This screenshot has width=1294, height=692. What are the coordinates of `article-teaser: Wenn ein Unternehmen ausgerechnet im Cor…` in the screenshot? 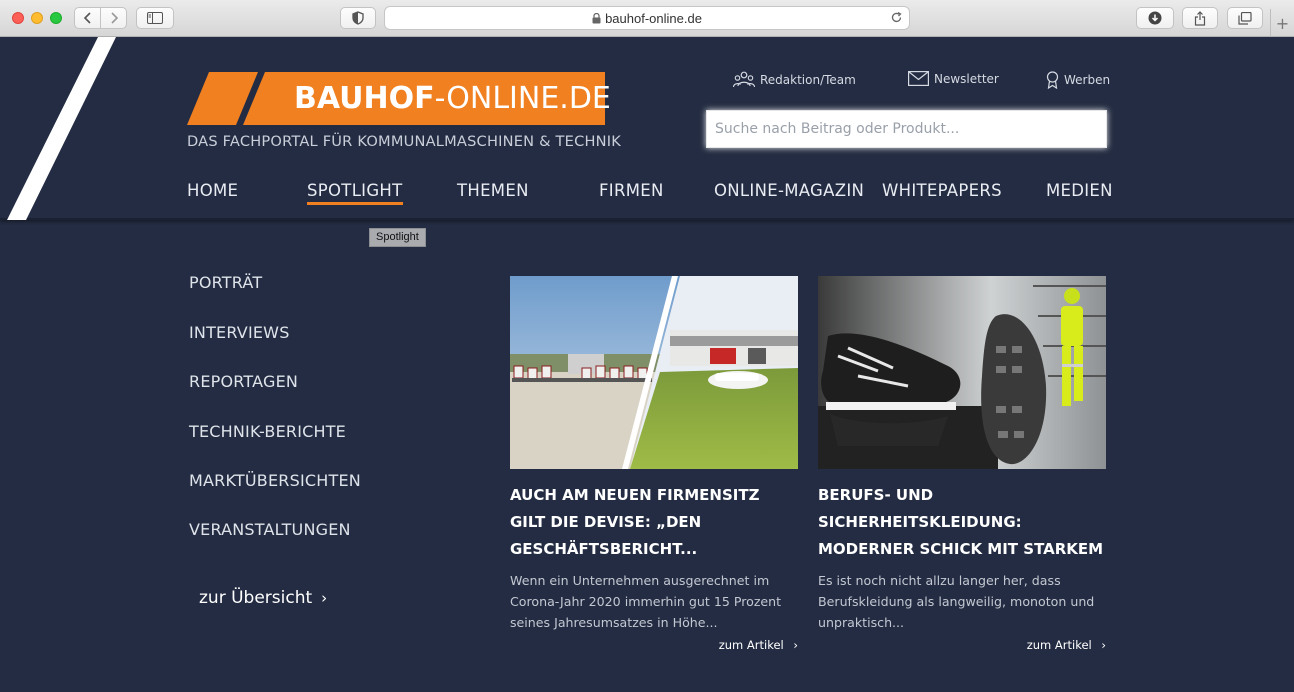 It's located at (646, 601).